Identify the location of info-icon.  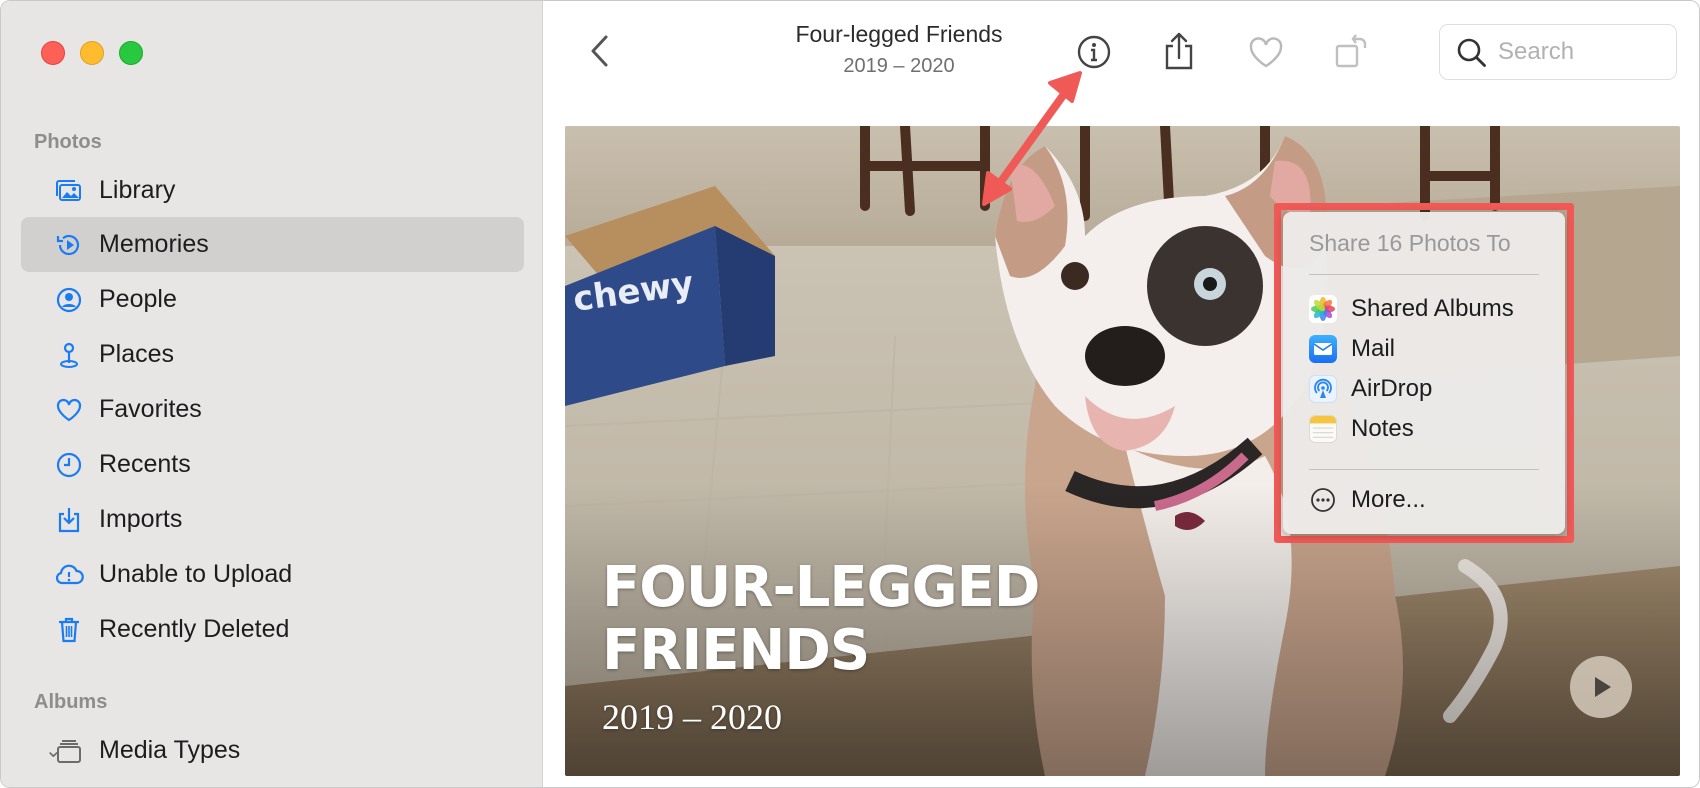
(1094, 52).